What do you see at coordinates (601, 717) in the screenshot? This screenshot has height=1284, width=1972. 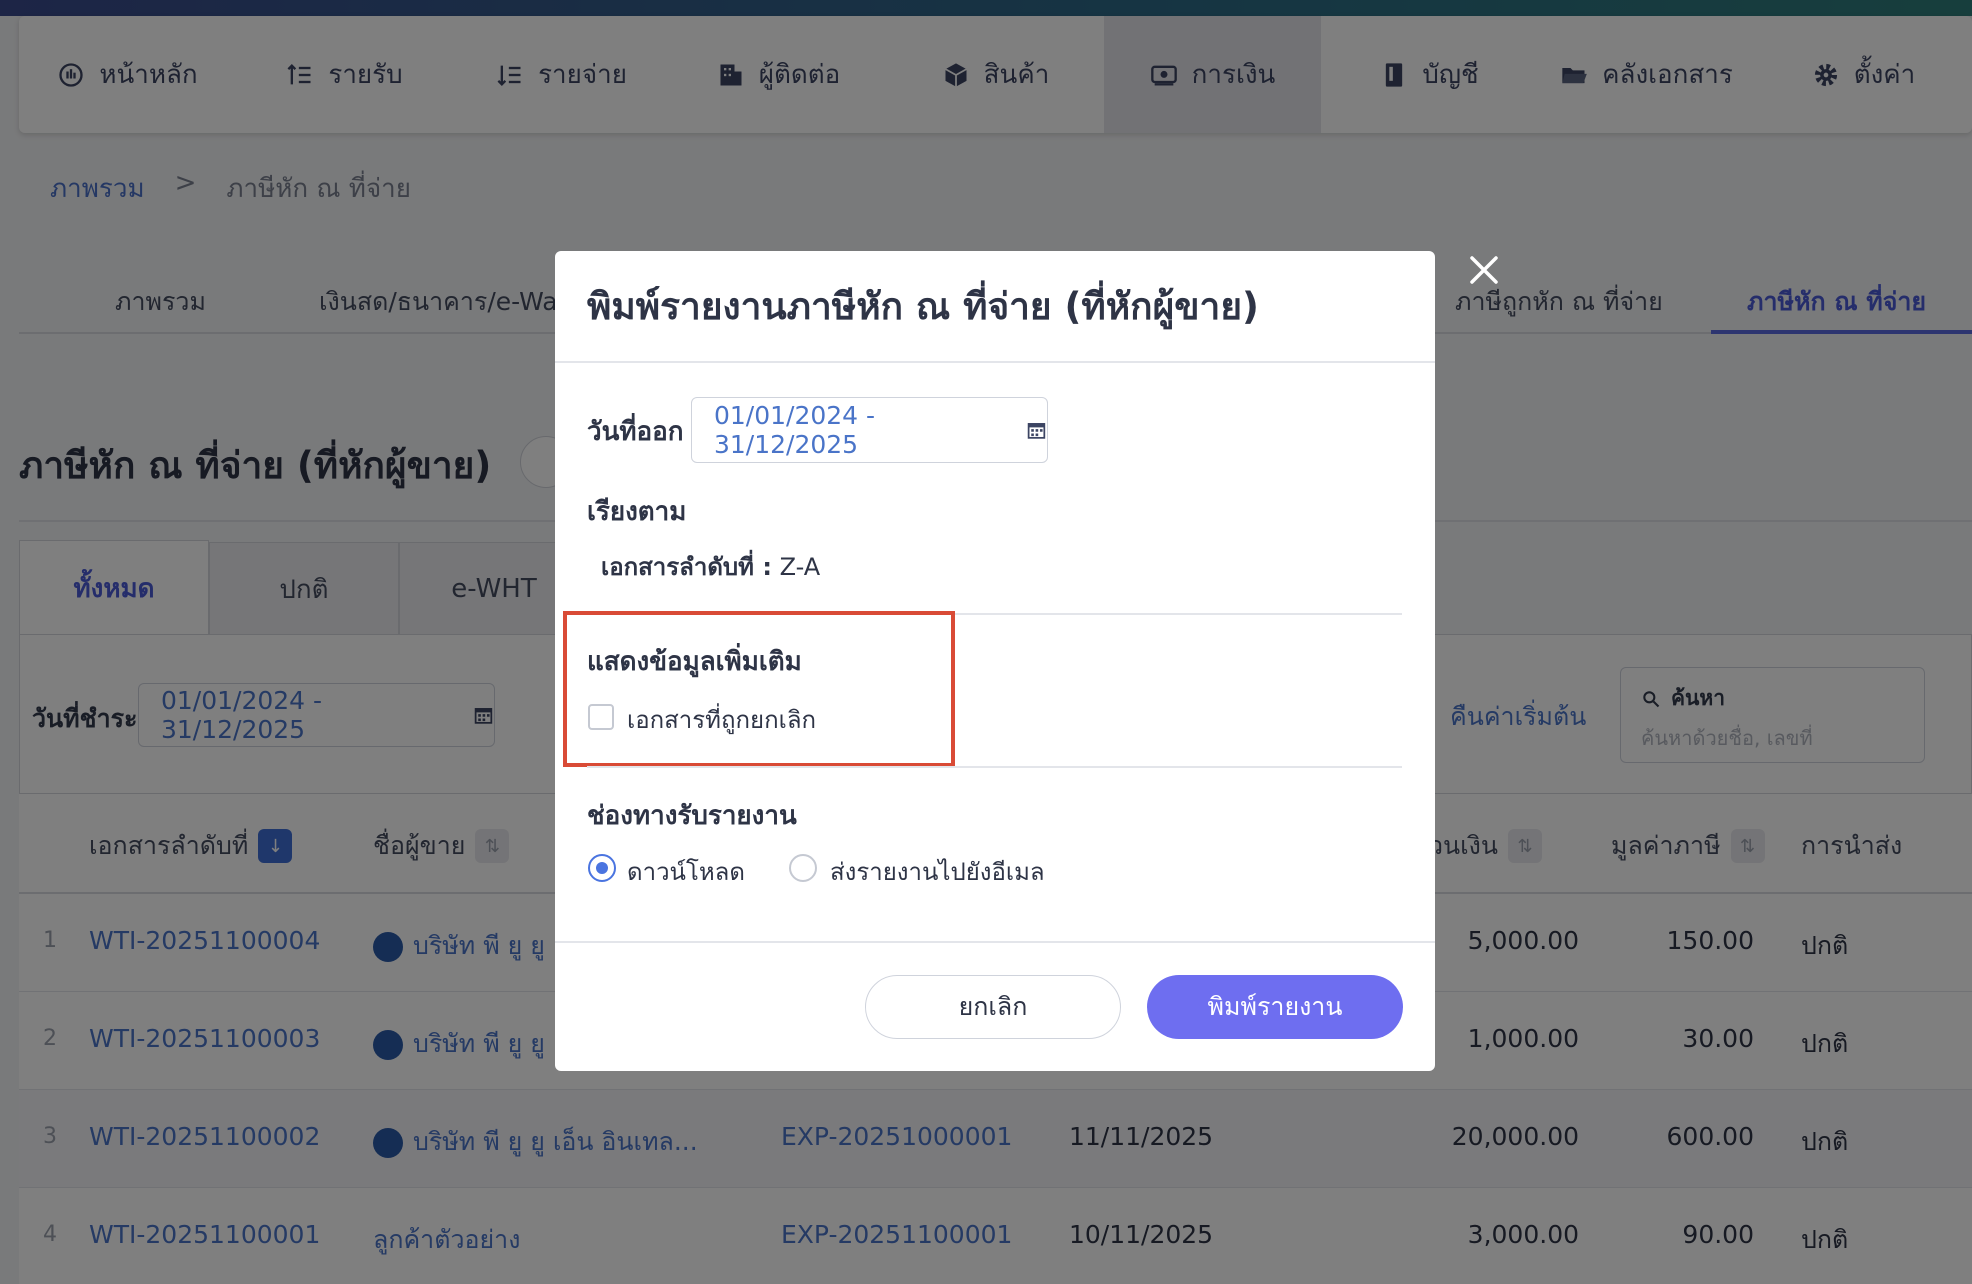 I see `cancelled-docs-checkbox` at bounding box center [601, 717].